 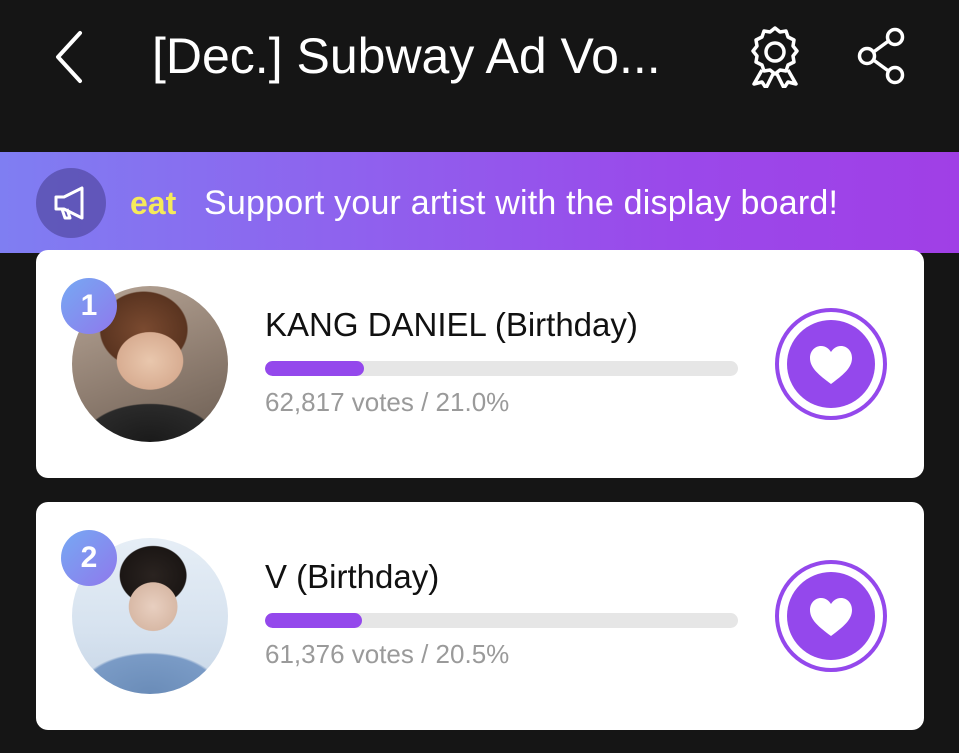 I want to click on vote-count: 61,376 votes / 20.5%, so click(x=387, y=654).